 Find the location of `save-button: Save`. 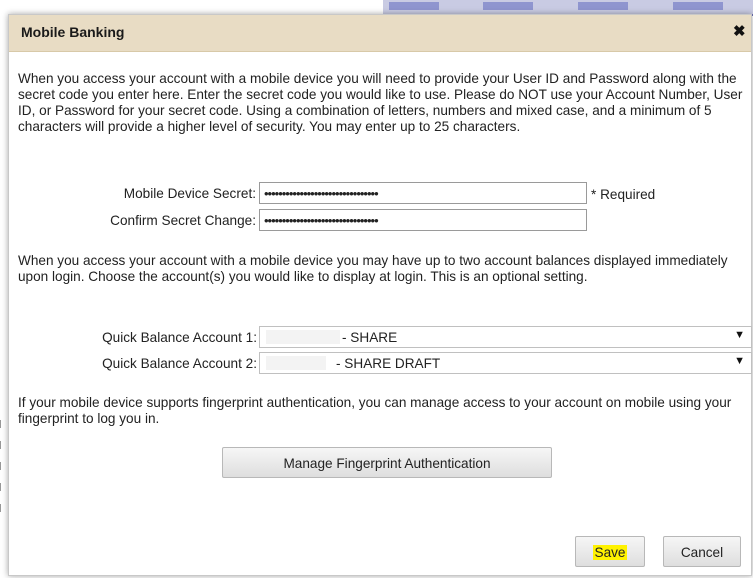

save-button: Save is located at coordinates (610, 551).